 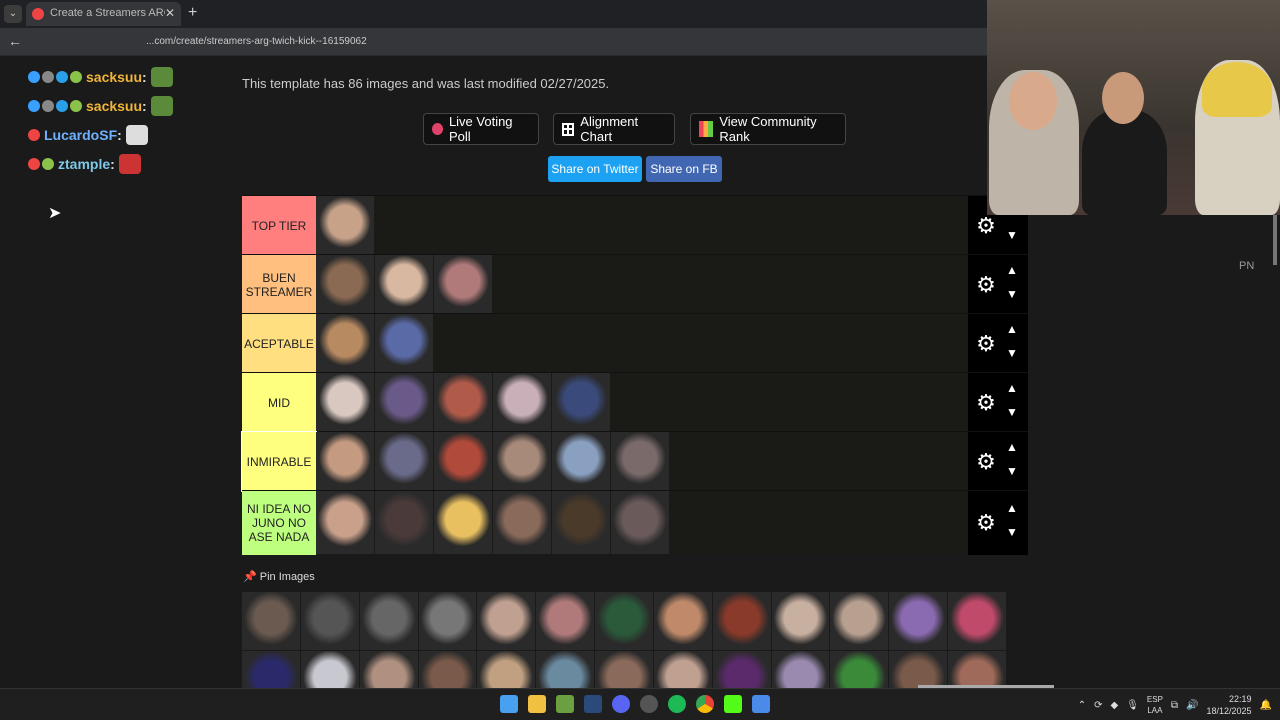 What do you see at coordinates (279, 402) in the screenshot?
I see `tier-label: MID` at bounding box center [279, 402].